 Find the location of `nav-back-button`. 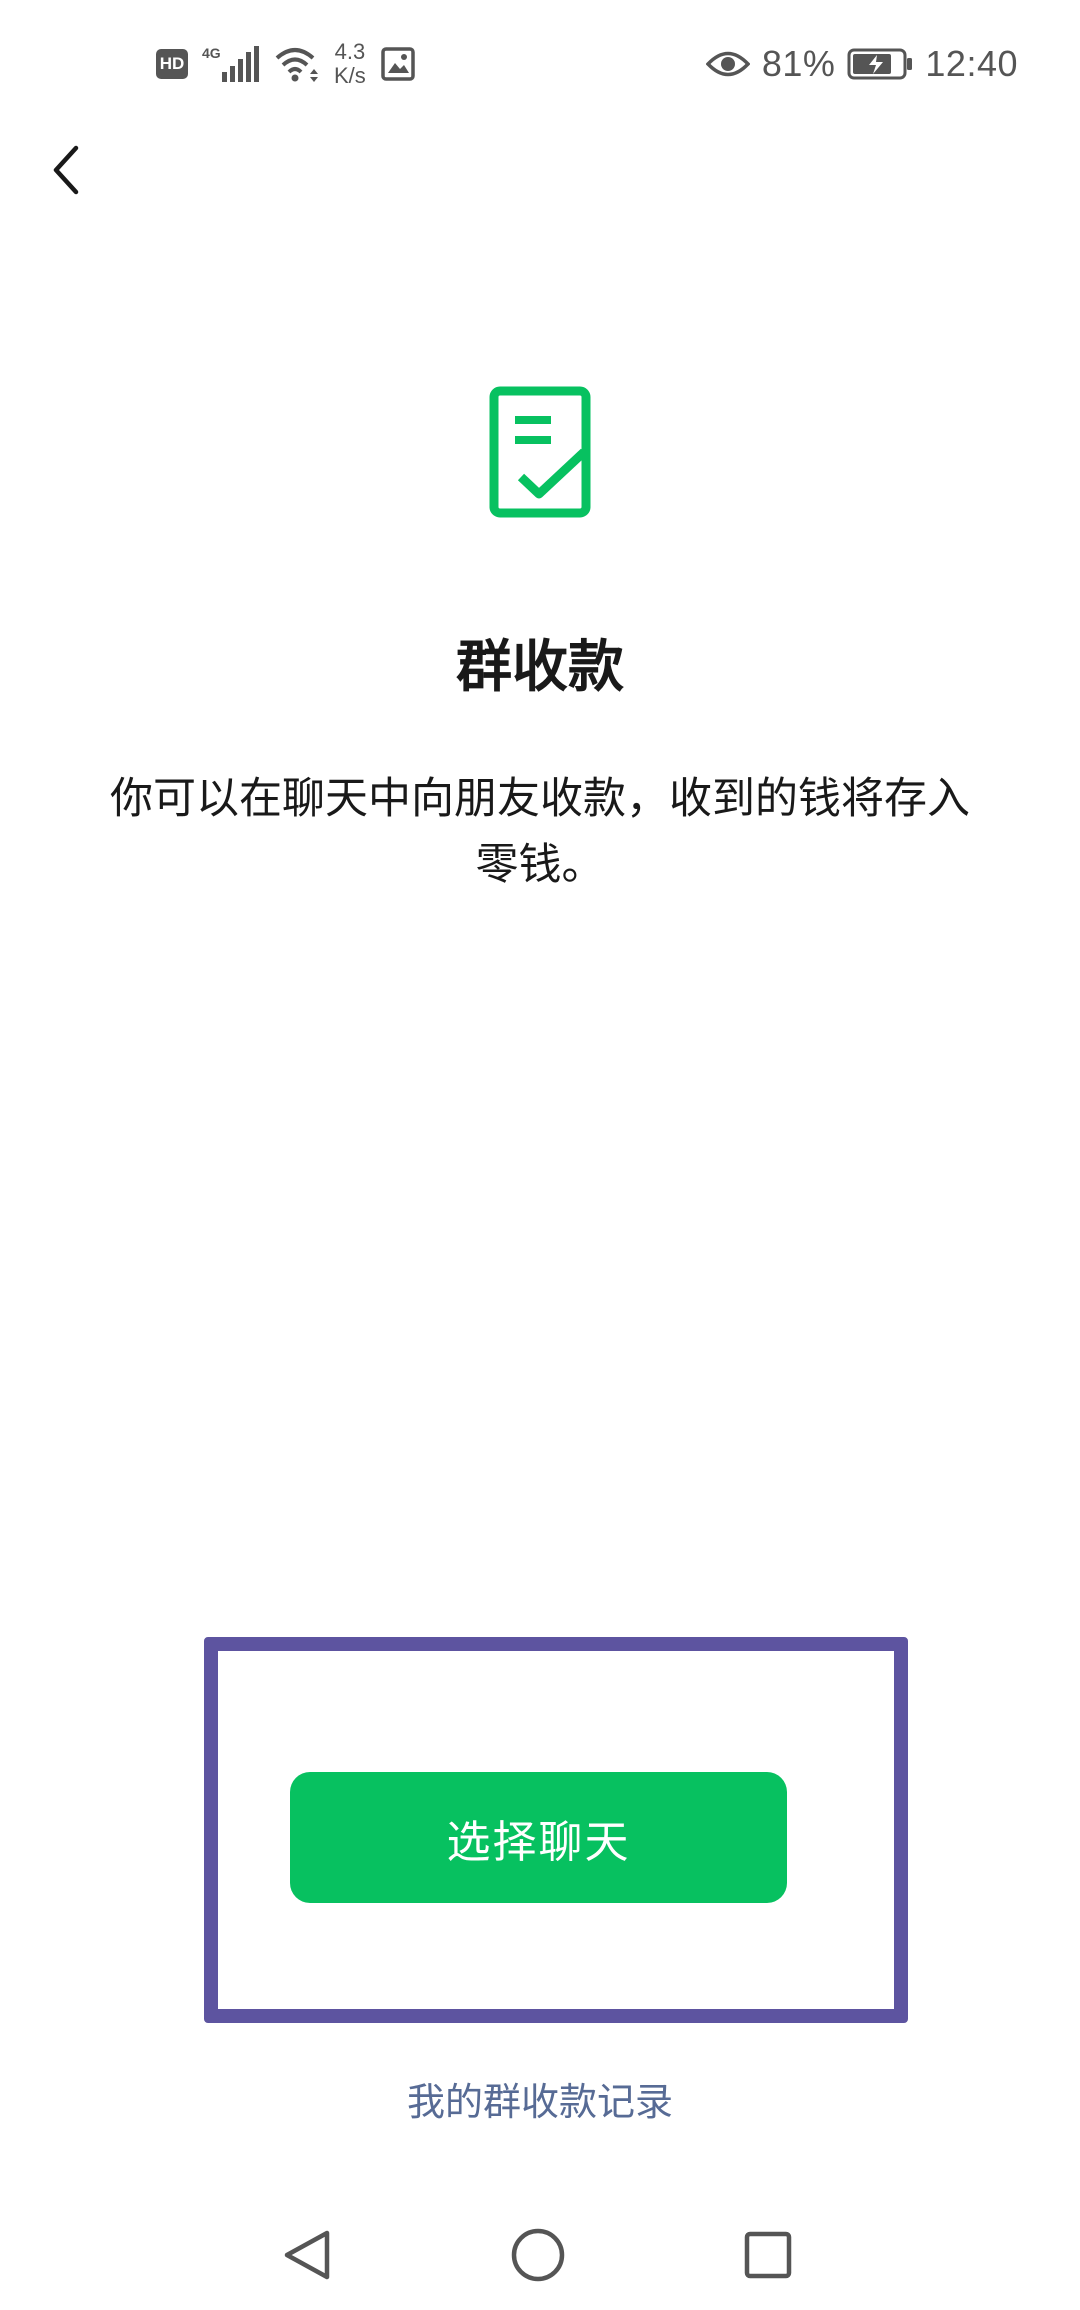

nav-back-button is located at coordinates (307, 2255).